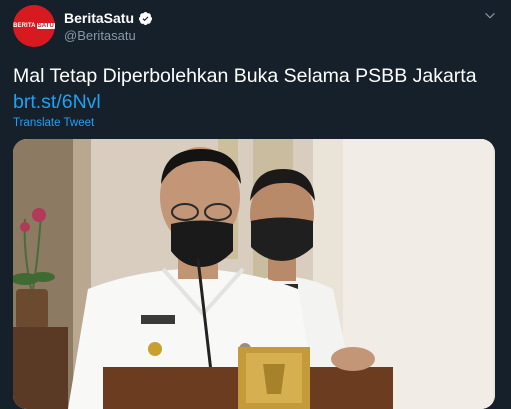 The height and width of the screenshot is (409, 511). What do you see at coordinates (57, 102) in the screenshot?
I see `tweet-link: brt.st/6Nvl` at bounding box center [57, 102].